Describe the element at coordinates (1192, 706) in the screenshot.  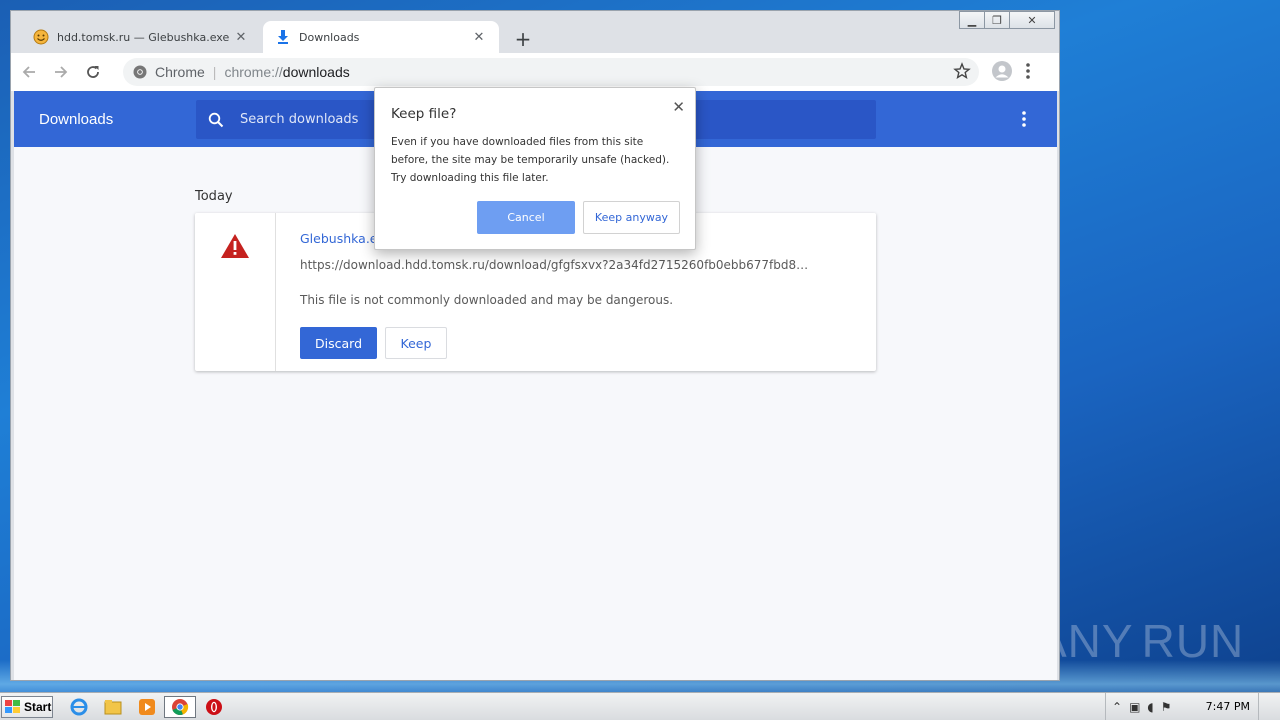
I see `system-tray: ⌃ ▣ ◖ ⚑` at that location.